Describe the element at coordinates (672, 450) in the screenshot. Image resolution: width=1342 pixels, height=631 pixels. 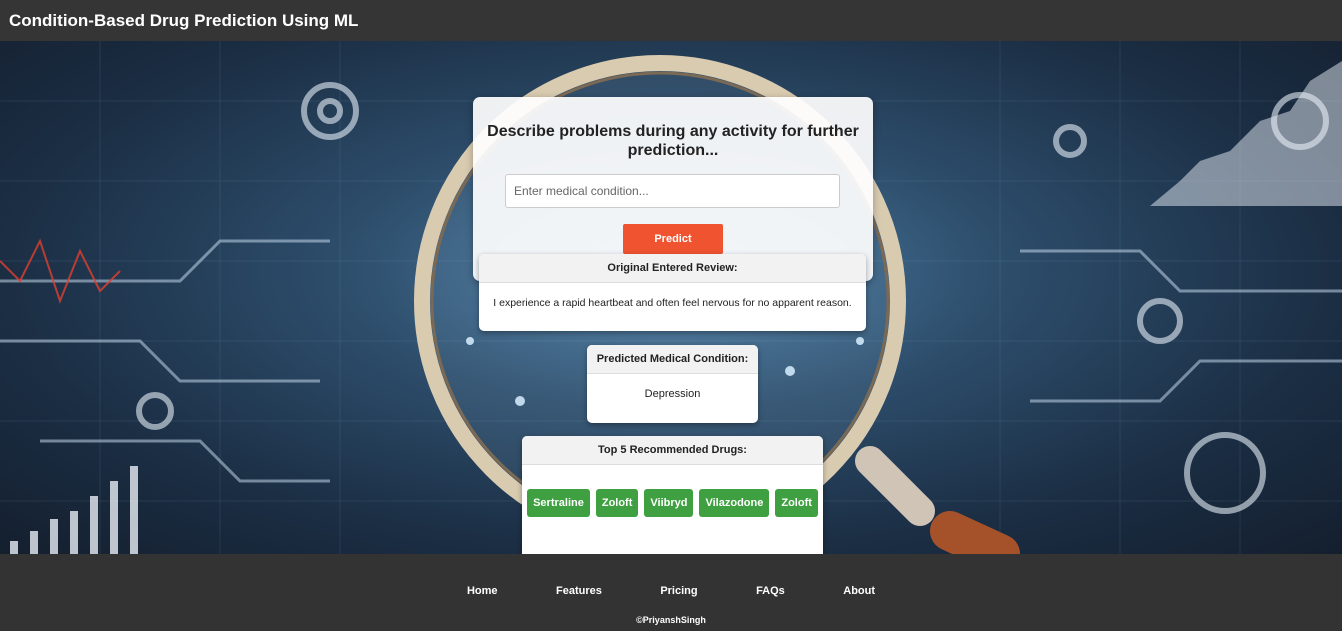
I see `recommended-drugs-title: Top 5 Recommended Drugs:` at that location.